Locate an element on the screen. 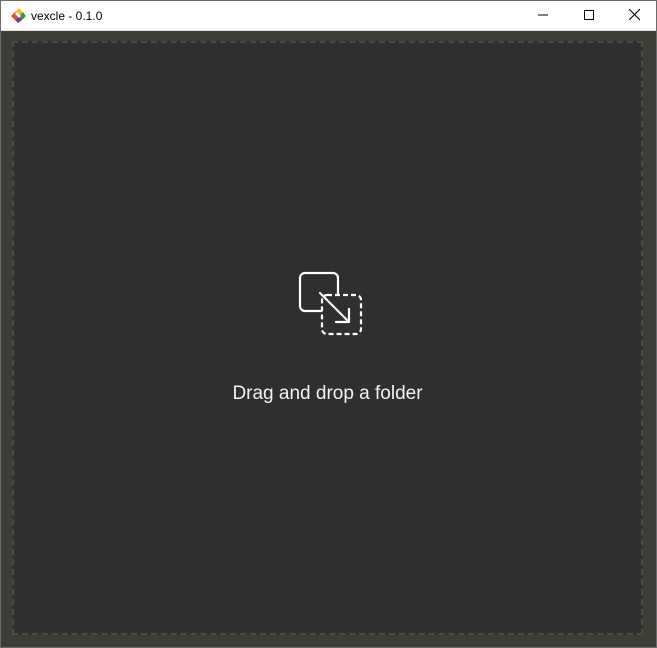 The image size is (657, 648). title-bar: vexcle - 0.1.0 is located at coordinates (328, 16).